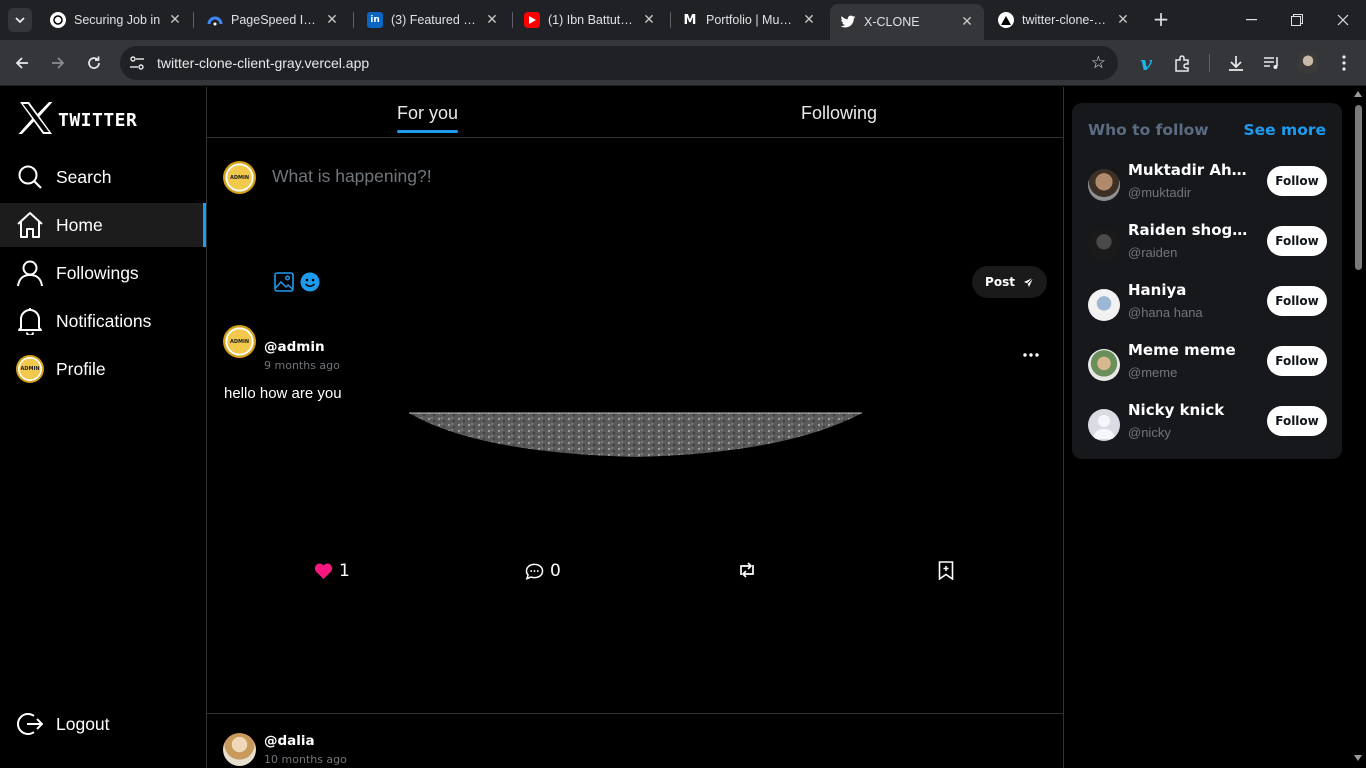 This screenshot has height=768, width=1366. I want to click on site-info-icon, so click(137, 63).